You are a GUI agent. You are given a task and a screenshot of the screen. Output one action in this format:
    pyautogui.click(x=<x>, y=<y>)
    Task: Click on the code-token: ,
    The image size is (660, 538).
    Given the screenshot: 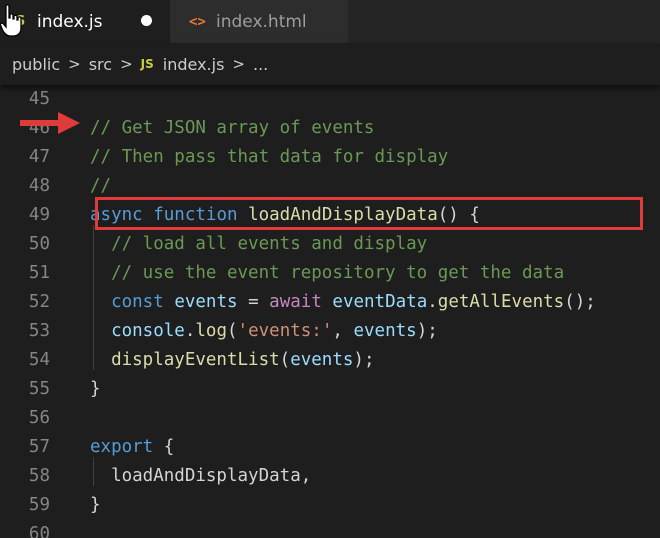 What is the action you would take?
    pyautogui.click(x=337, y=331)
    